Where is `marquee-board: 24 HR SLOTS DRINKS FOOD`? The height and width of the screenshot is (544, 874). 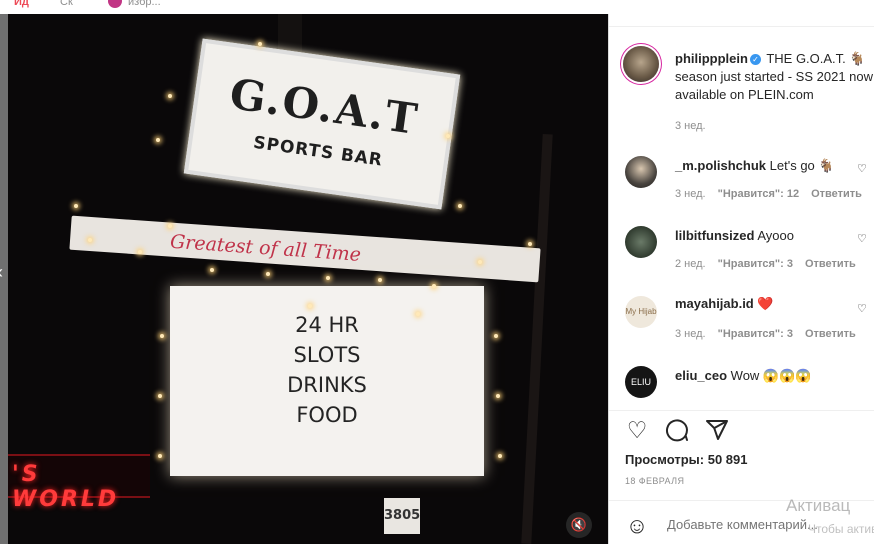 marquee-board: 24 HR SLOTS DRINKS FOOD is located at coordinates (327, 381).